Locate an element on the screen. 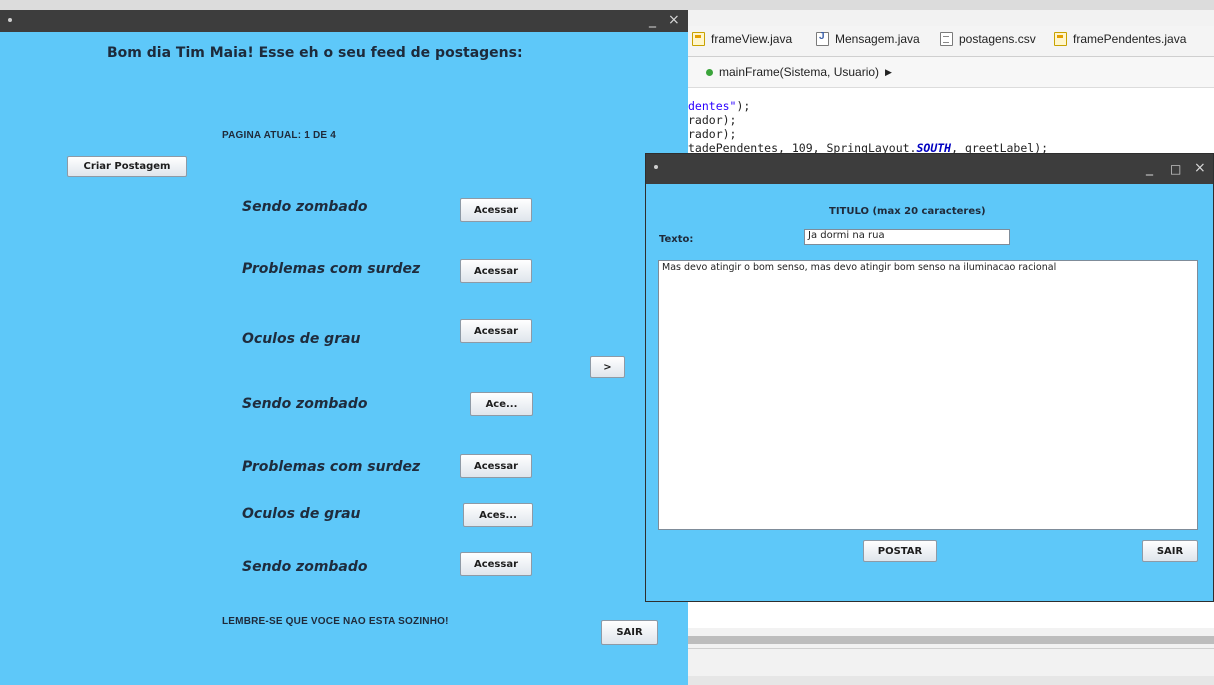  next-page-button: > is located at coordinates (607, 367).